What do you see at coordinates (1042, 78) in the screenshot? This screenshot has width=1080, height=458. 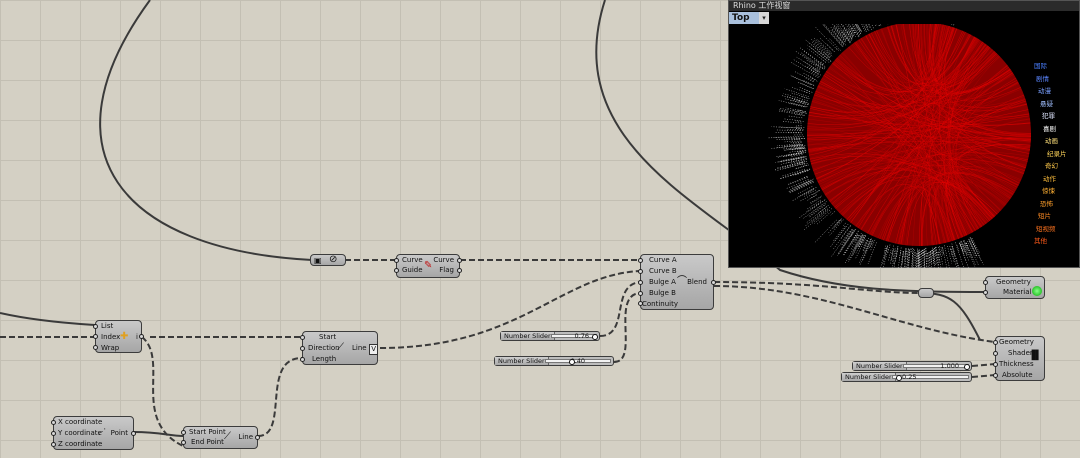 I see `graph-label: 剧情` at bounding box center [1042, 78].